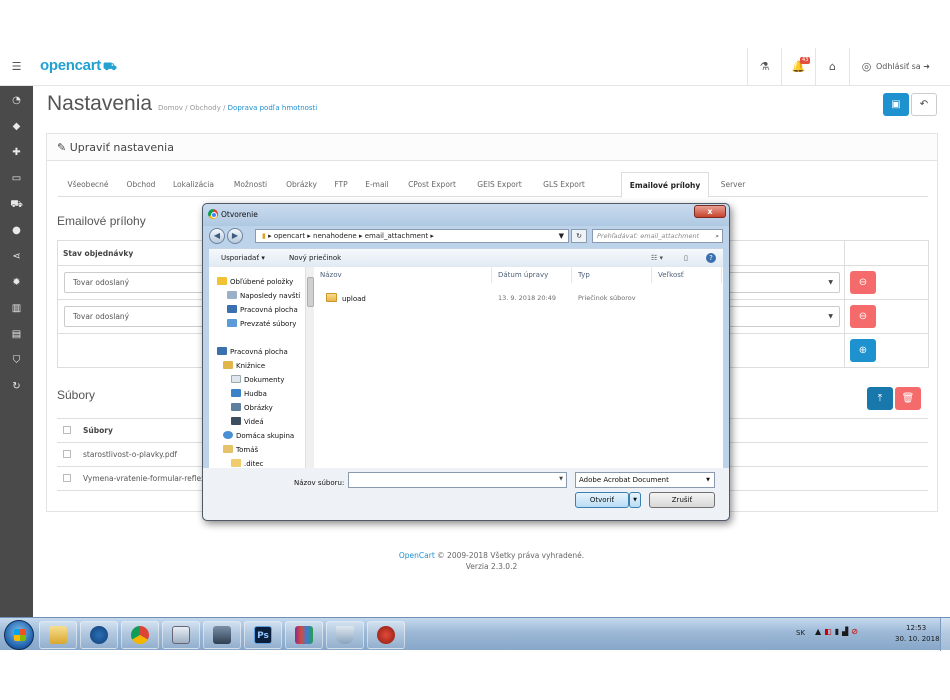  What do you see at coordinates (193, 184) in the screenshot?
I see `tab-localisation: Lokalizácia` at bounding box center [193, 184].